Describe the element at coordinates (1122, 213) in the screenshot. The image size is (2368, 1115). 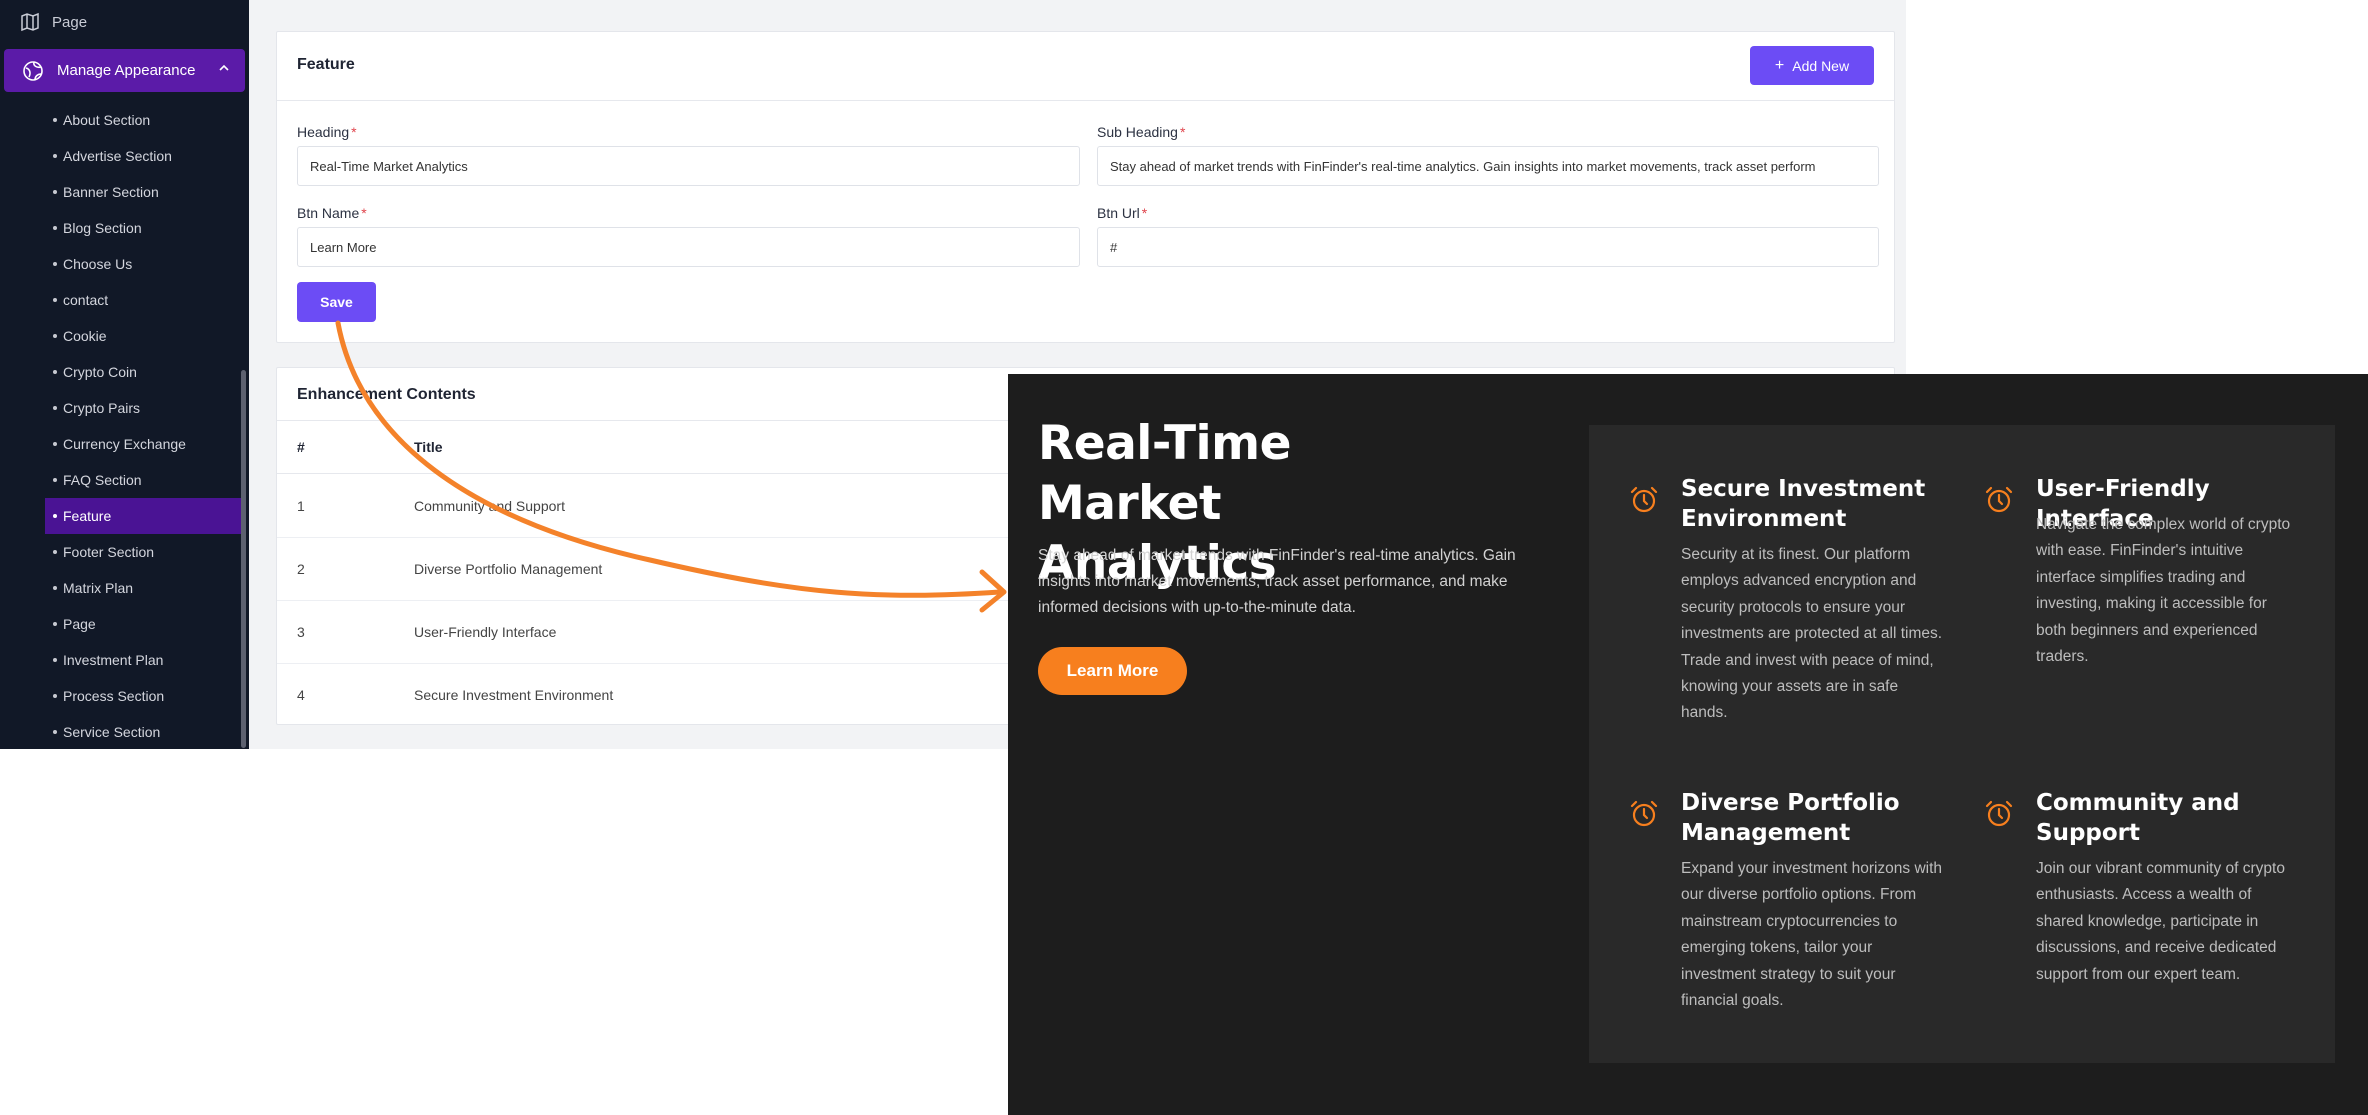
I see `btn-url-label: Btn Url *` at that location.